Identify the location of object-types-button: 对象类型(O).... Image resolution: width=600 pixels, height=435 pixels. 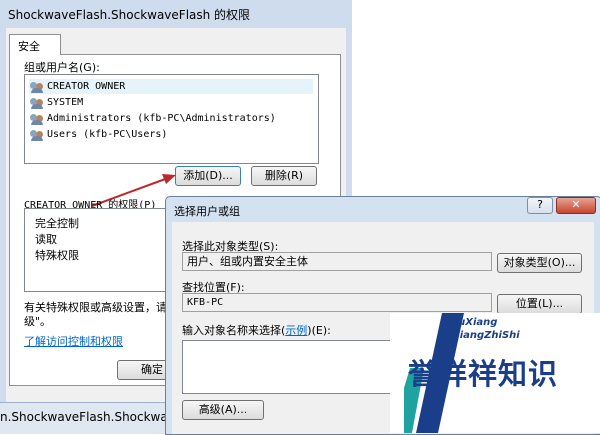
(539, 263).